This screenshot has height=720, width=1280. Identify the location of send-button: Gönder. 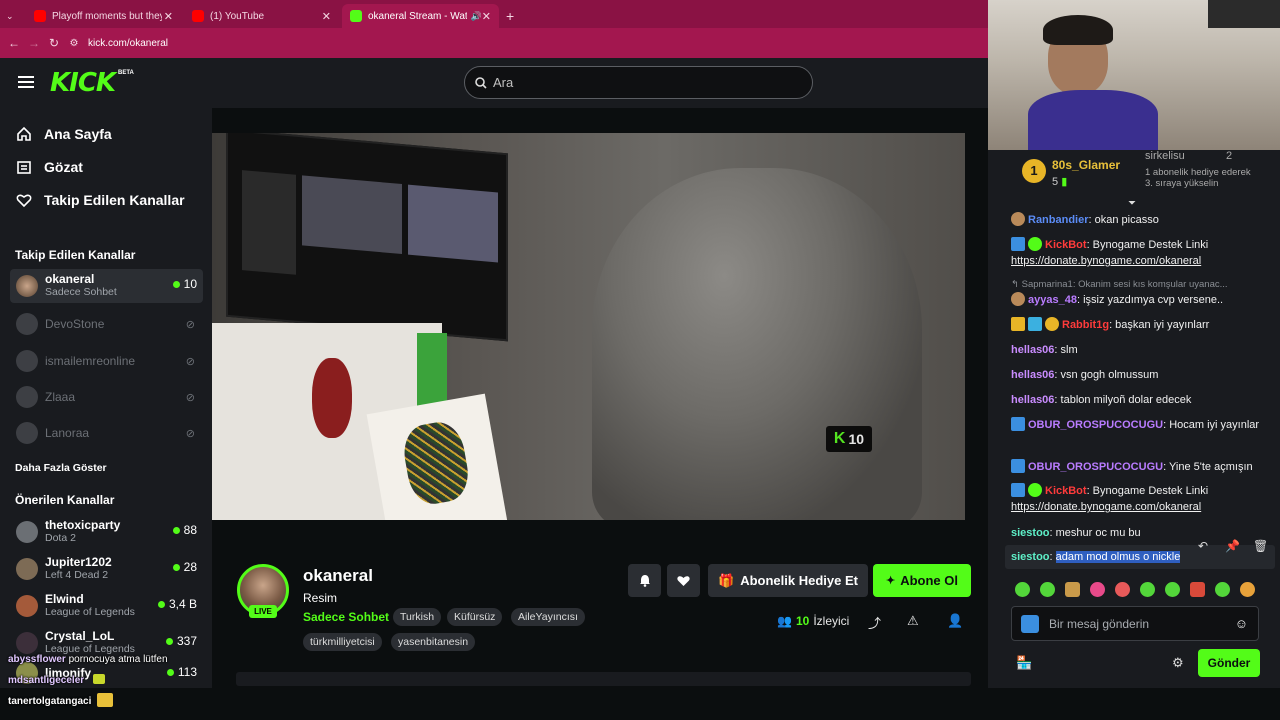
(1229, 663).